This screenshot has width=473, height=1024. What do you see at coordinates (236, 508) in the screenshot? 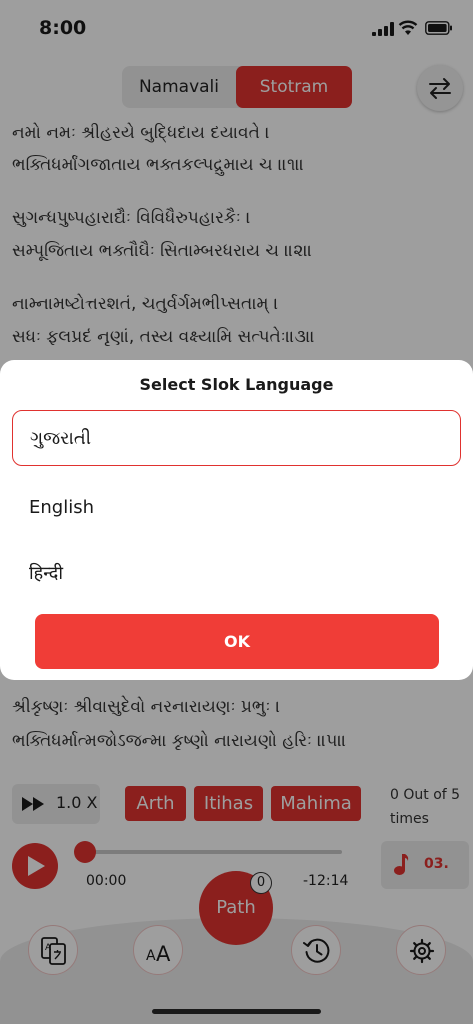
I see `language-option-english: English` at bounding box center [236, 508].